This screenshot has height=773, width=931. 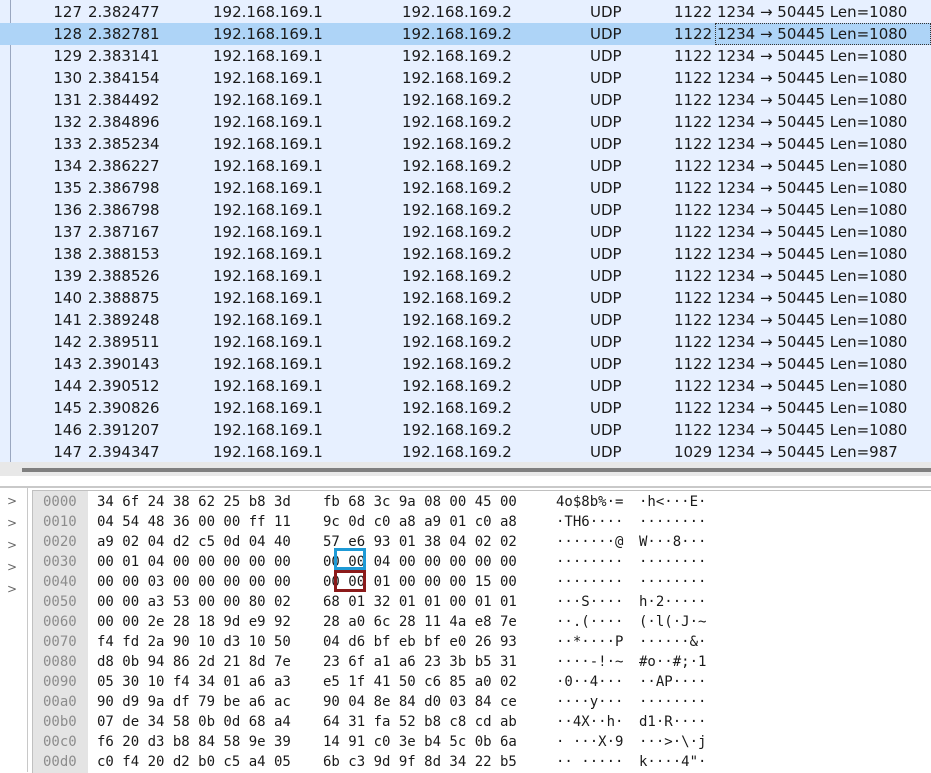 What do you see at coordinates (673, 722) in the screenshot?
I see `ascii-right: d1·R····` at bounding box center [673, 722].